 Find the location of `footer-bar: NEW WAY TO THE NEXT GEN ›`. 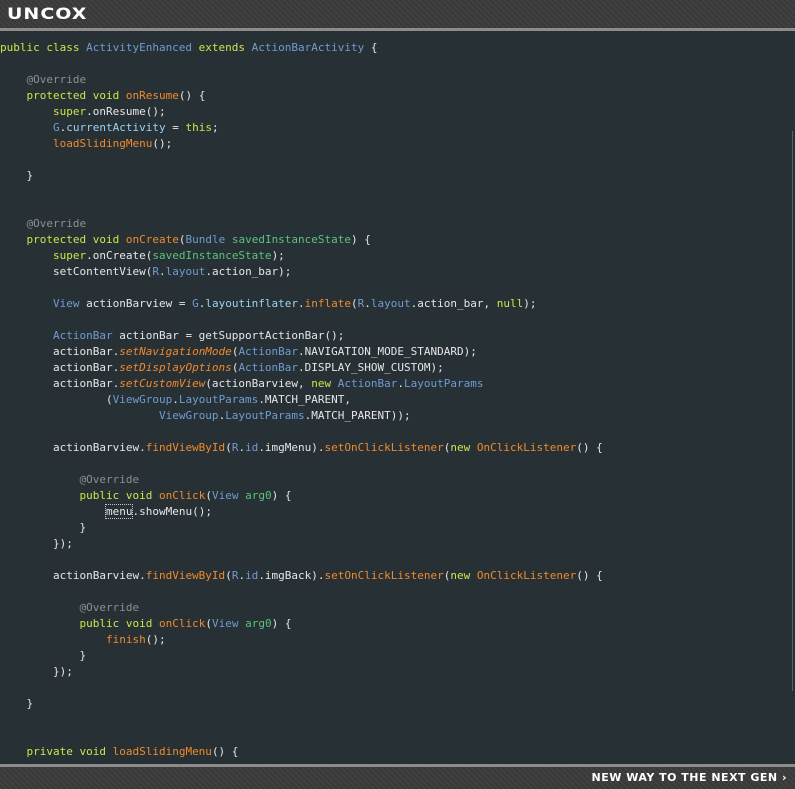

footer-bar: NEW WAY TO THE NEXT GEN › is located at coordinates (397, 778).